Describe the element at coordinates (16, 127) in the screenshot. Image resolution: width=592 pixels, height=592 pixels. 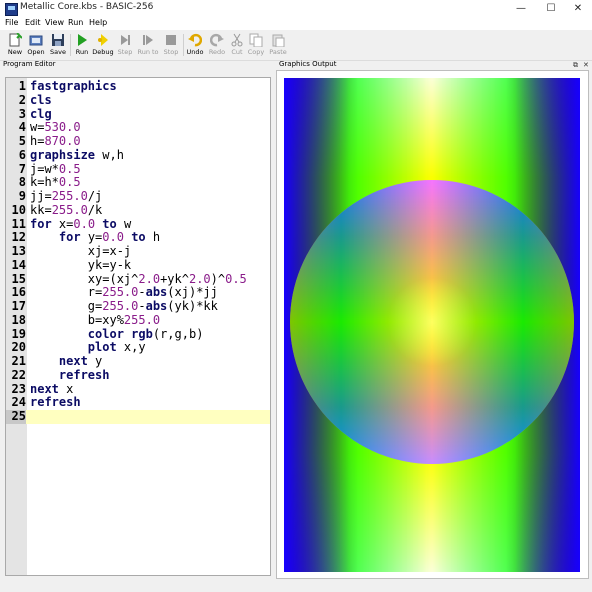
I see `line-number: 4` at that location.